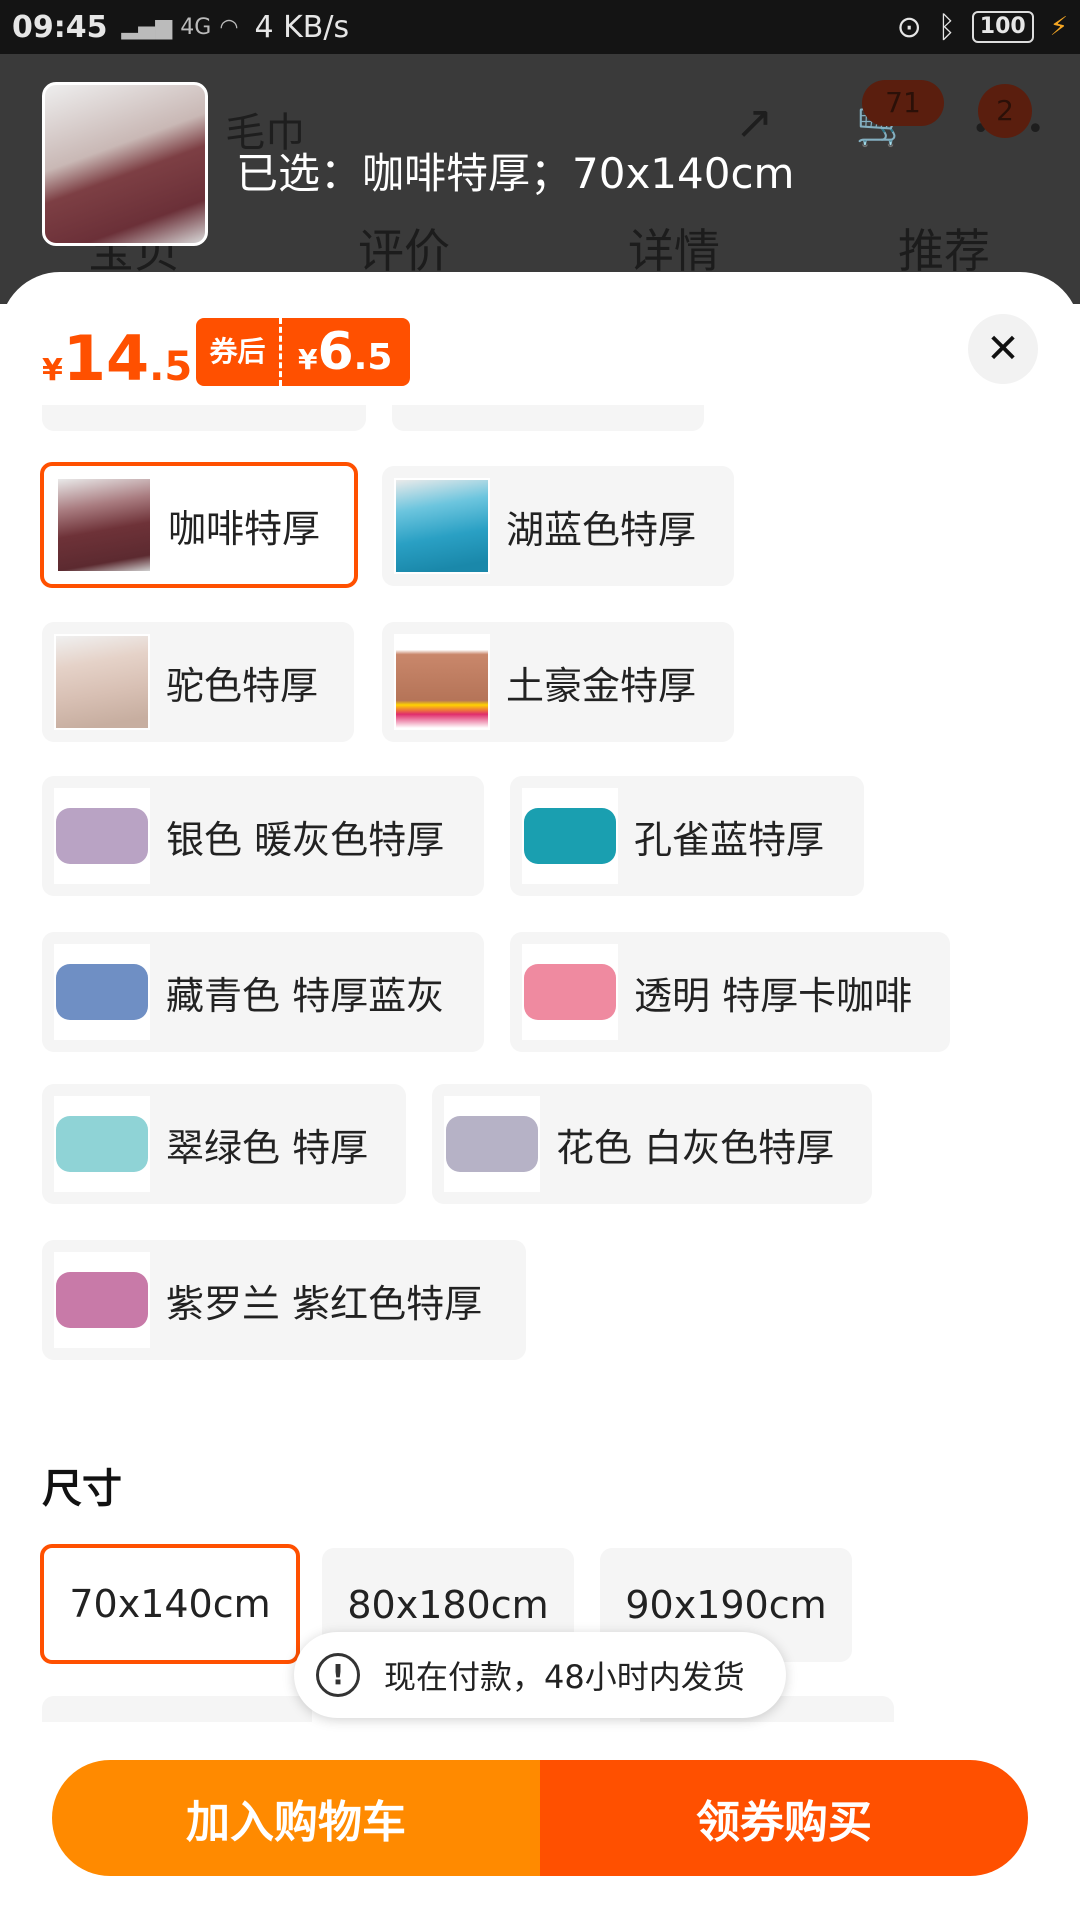  I want to click on color-option-camel: 驼色特厚, so click(198, 682).